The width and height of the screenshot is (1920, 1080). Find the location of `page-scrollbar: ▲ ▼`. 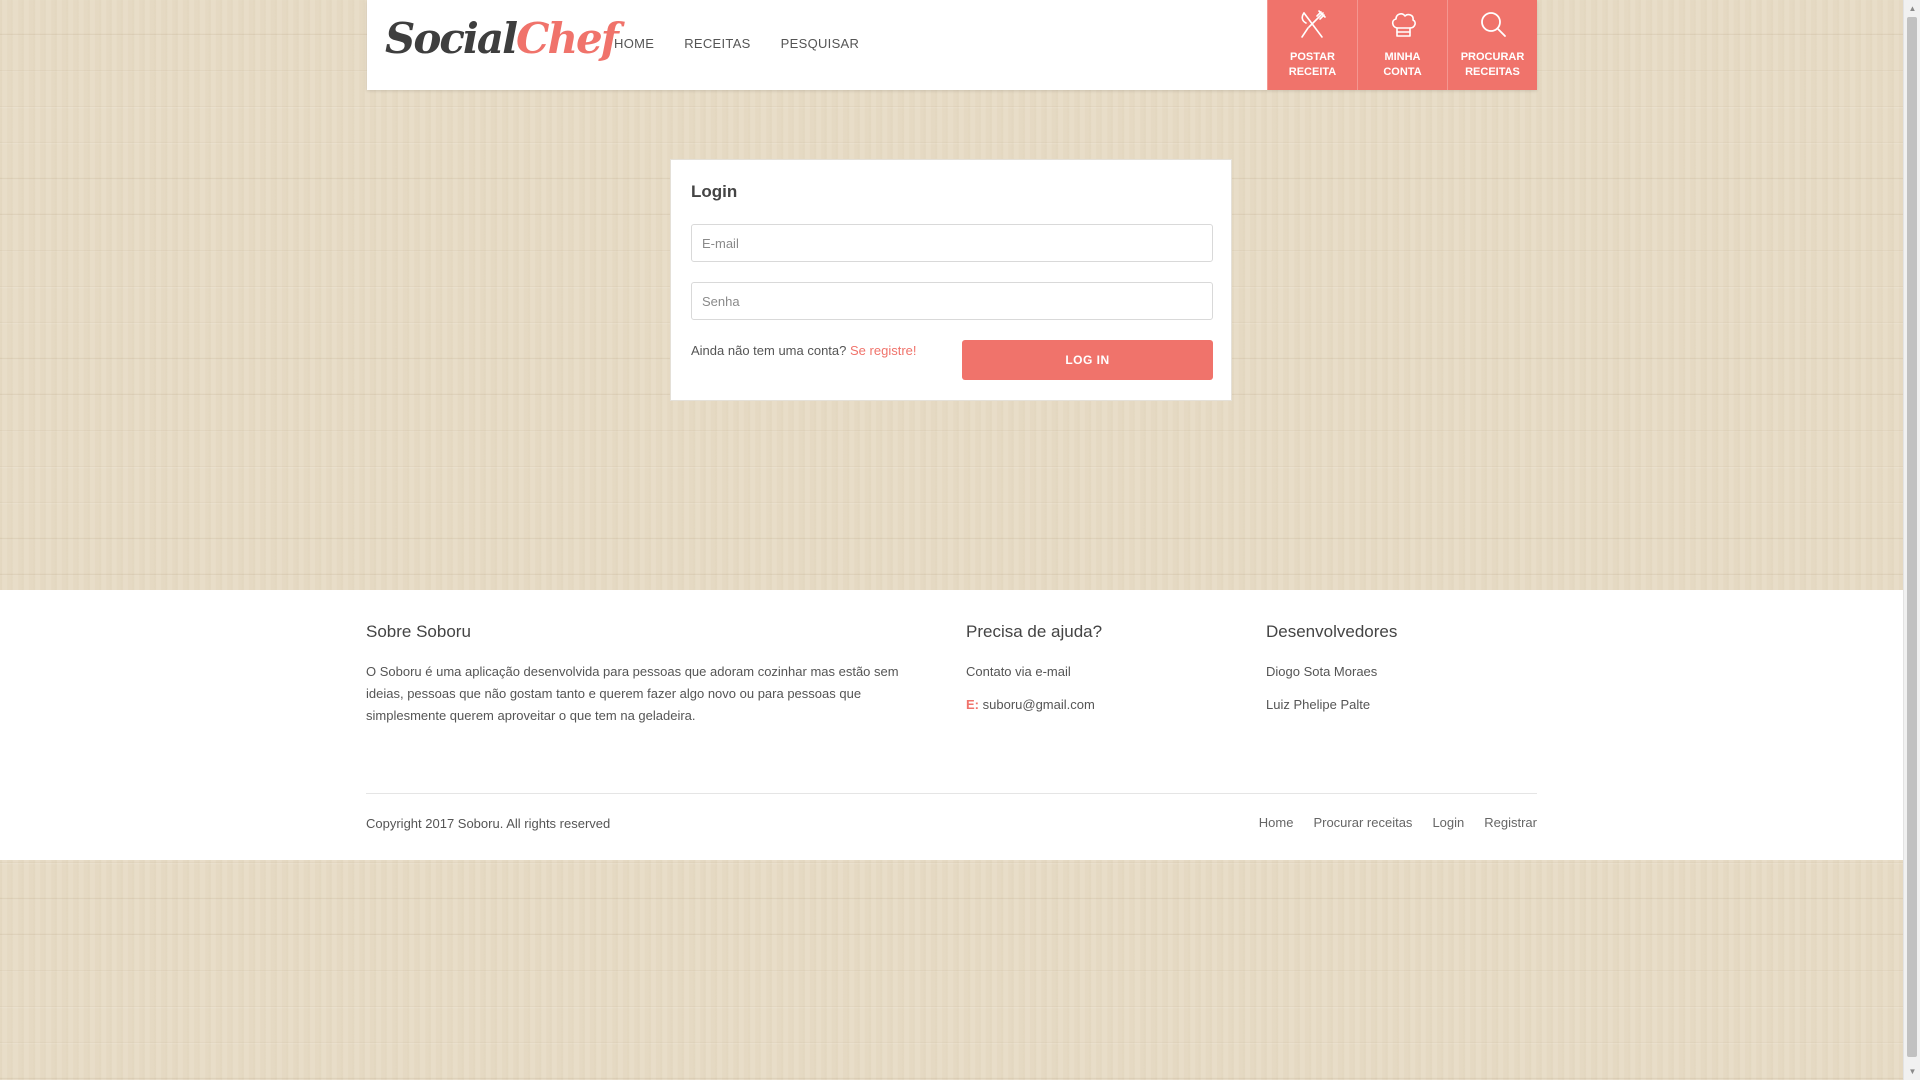

page-scrollbar: ▲ ▼ is located at coordinates (1911, 540).